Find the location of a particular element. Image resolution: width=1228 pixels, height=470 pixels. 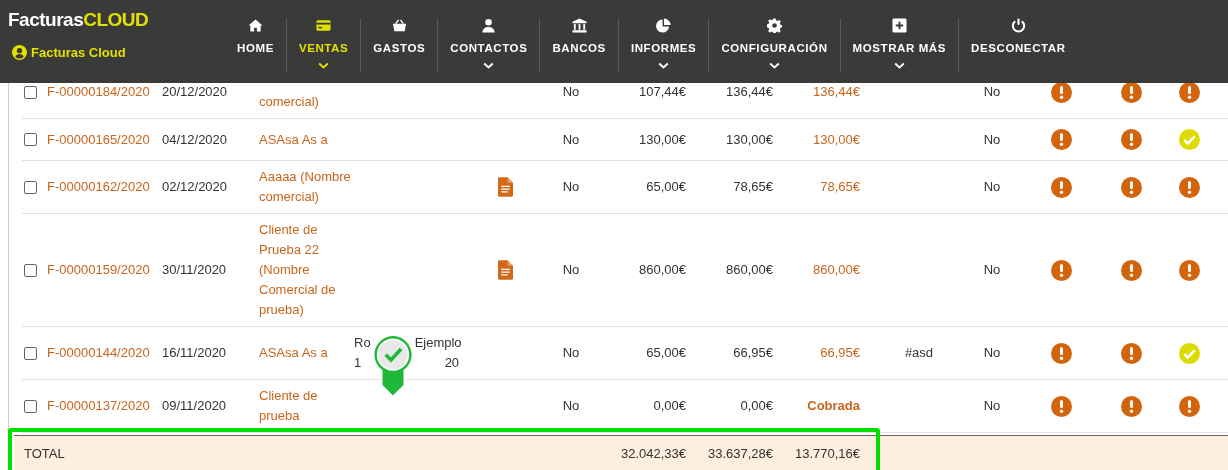

amount-cell-text: 107,44€ is located at coordinates (662, 92).